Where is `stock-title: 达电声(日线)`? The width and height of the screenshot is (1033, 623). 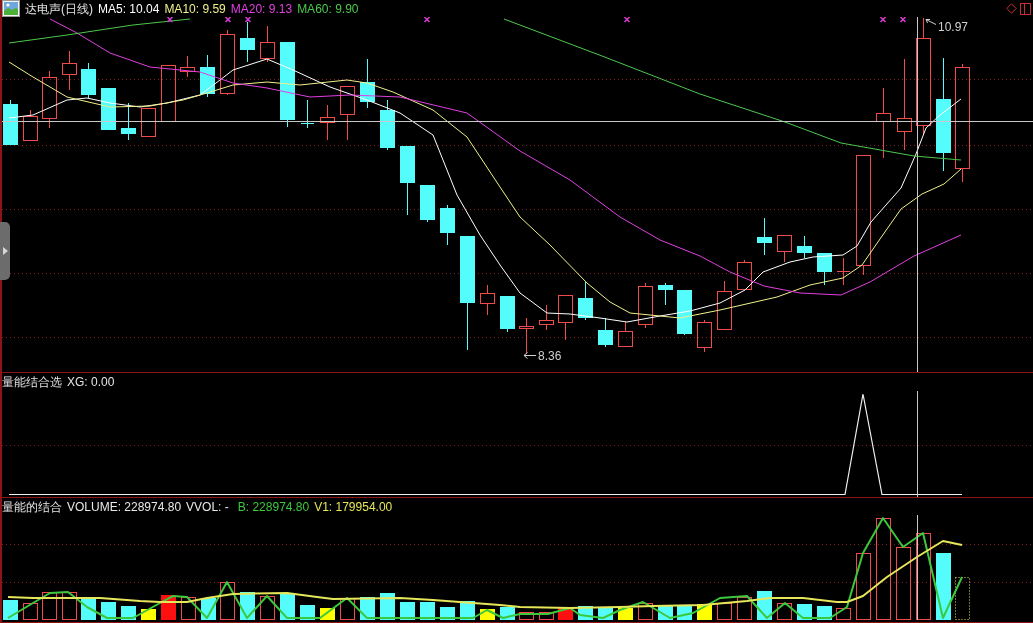
stock-title: 达电声(日线) is located at coordinates (59, 8).